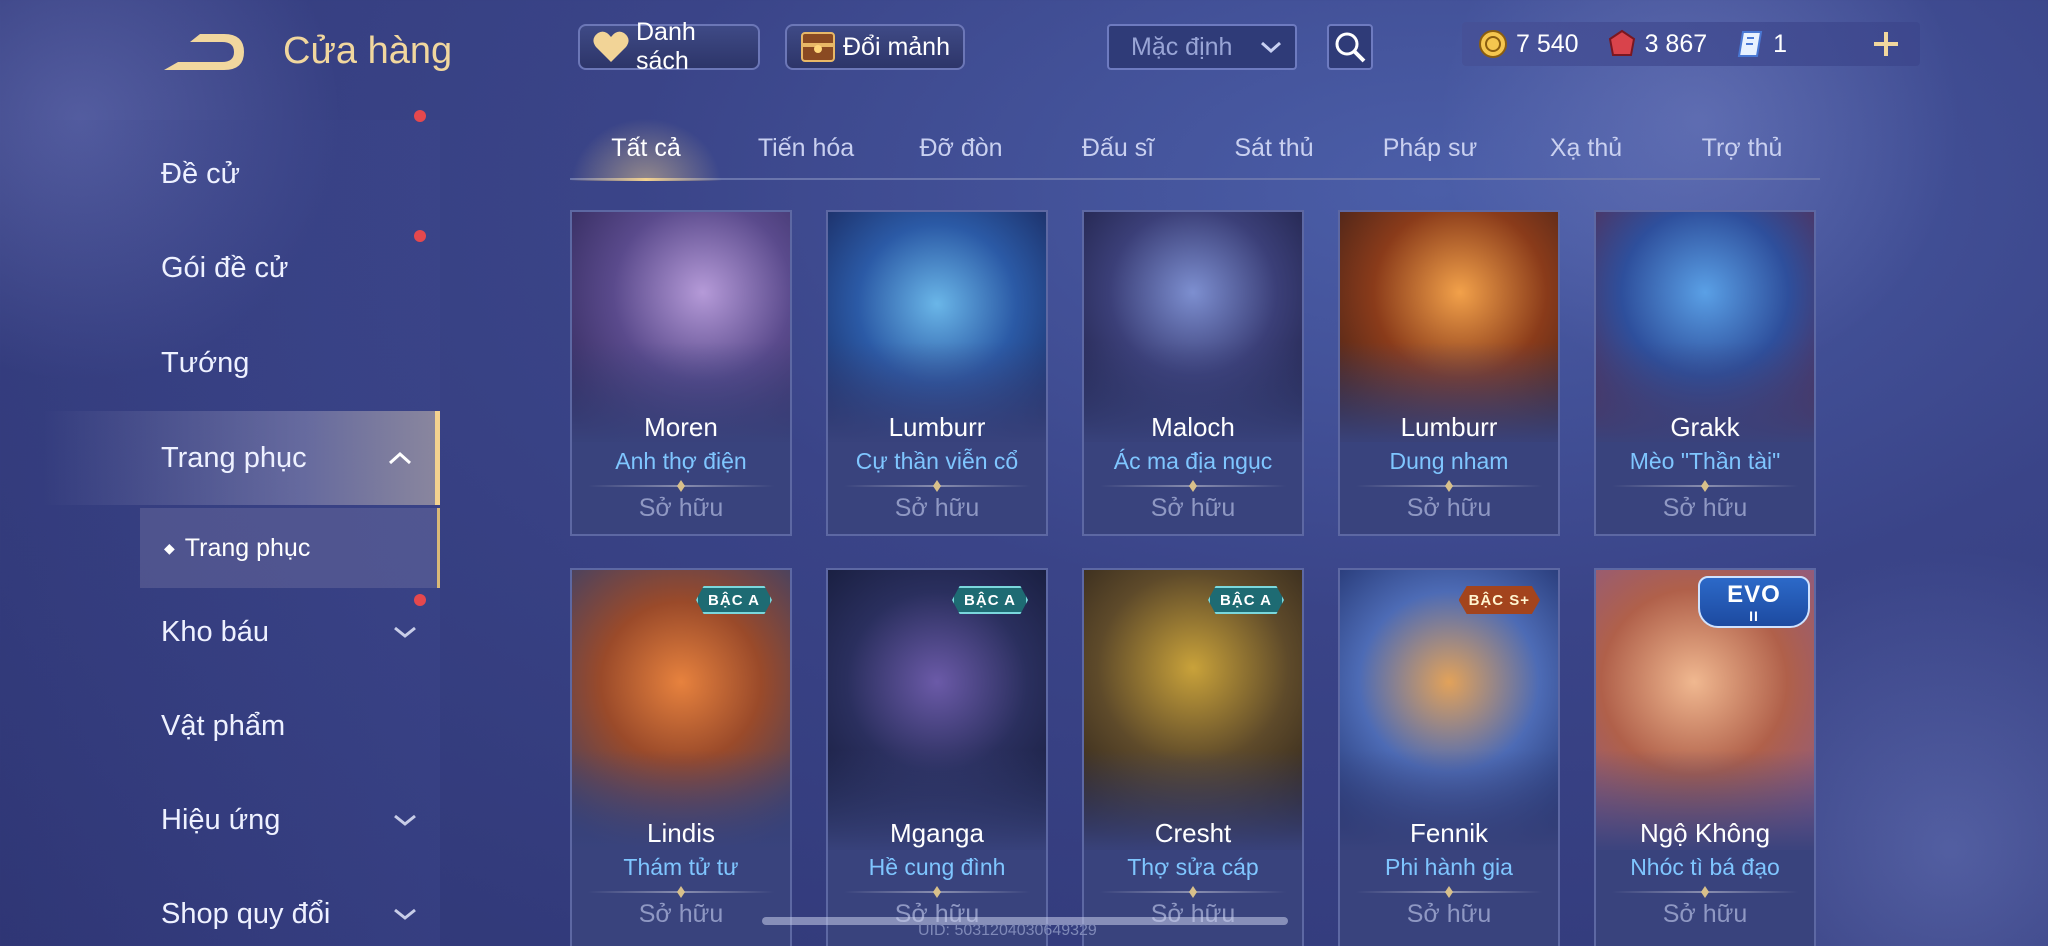 This screenshot has width=2048, height=946. What do you see at coordinates (681, 833) in the screenshot?
I see `hero-name: Lindis` at bounding box center [681, 833].